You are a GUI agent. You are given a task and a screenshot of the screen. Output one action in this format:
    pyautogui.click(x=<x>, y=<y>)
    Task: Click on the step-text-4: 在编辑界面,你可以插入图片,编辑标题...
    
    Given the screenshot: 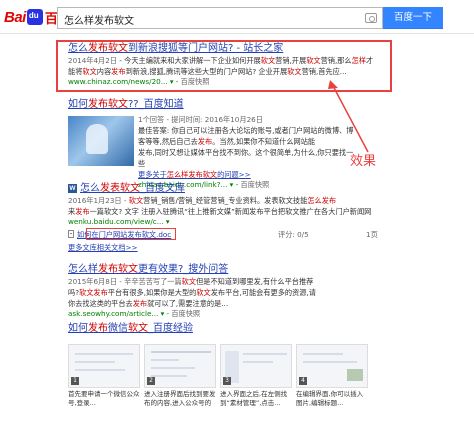 What is the action you would take?
    pyautogui.click(x=330, y=398)
    